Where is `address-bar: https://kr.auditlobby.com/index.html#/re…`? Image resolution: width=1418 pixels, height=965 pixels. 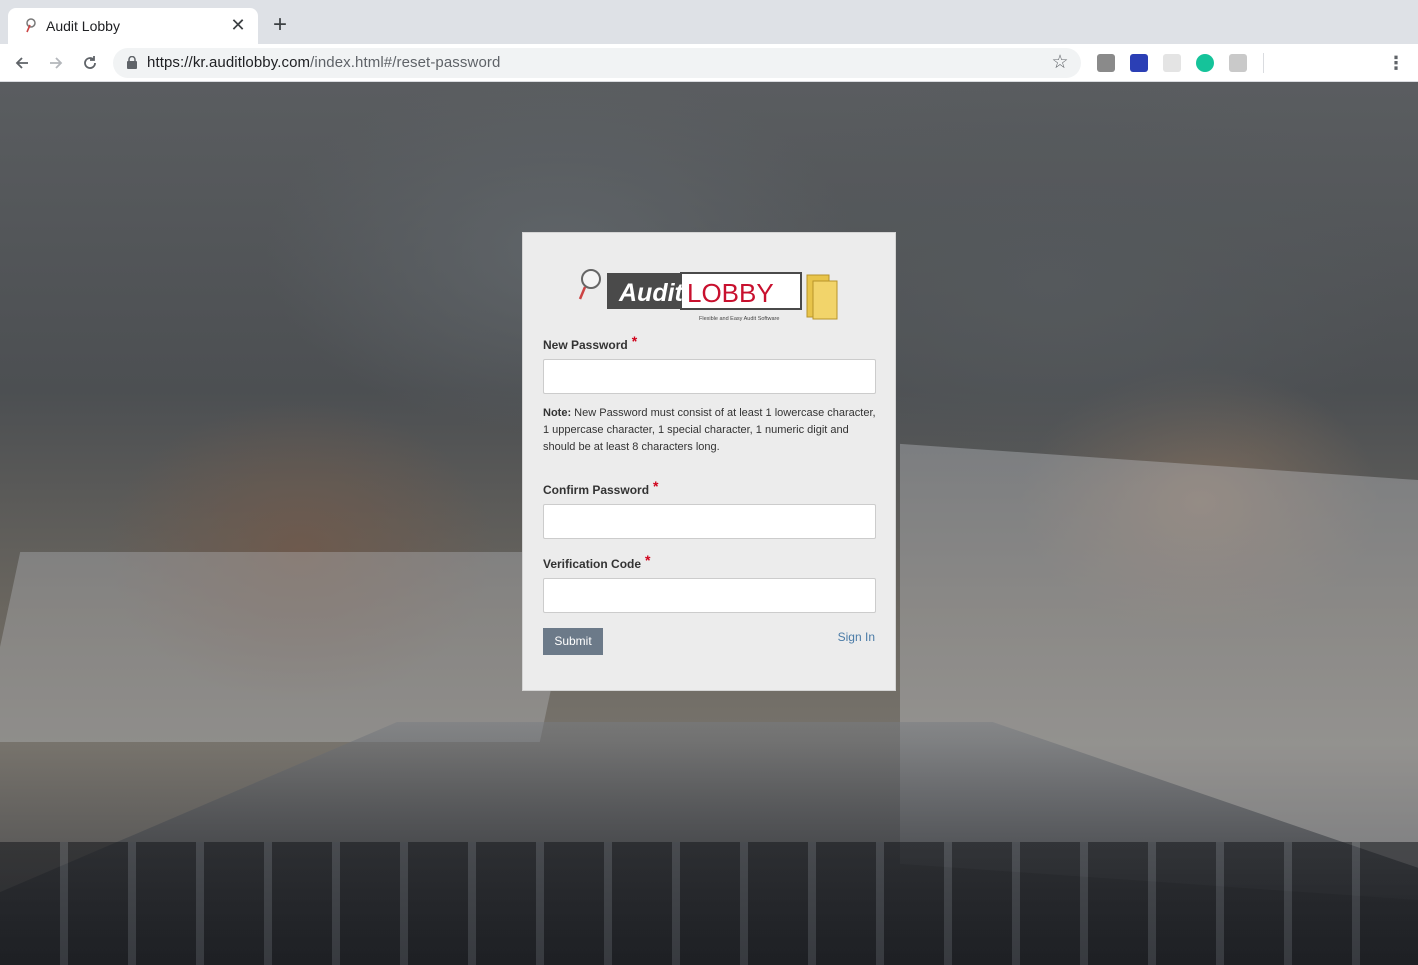
address-bar: https://kr.auditlobby.com/index.html#/re… is located at coordinates (597, 63).